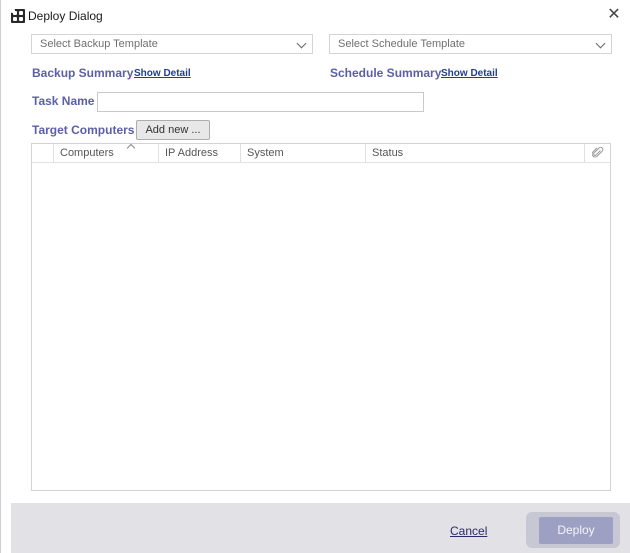  I want to click on target-computers-label: Target Computers, so click(83, 130).